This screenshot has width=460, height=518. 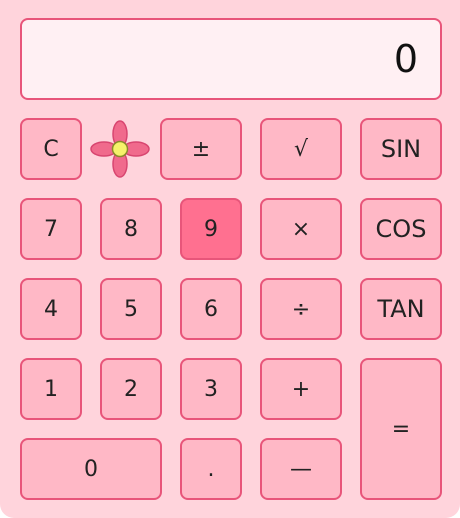 I want to click on cos-button: COS, so click(x=401, y=229).